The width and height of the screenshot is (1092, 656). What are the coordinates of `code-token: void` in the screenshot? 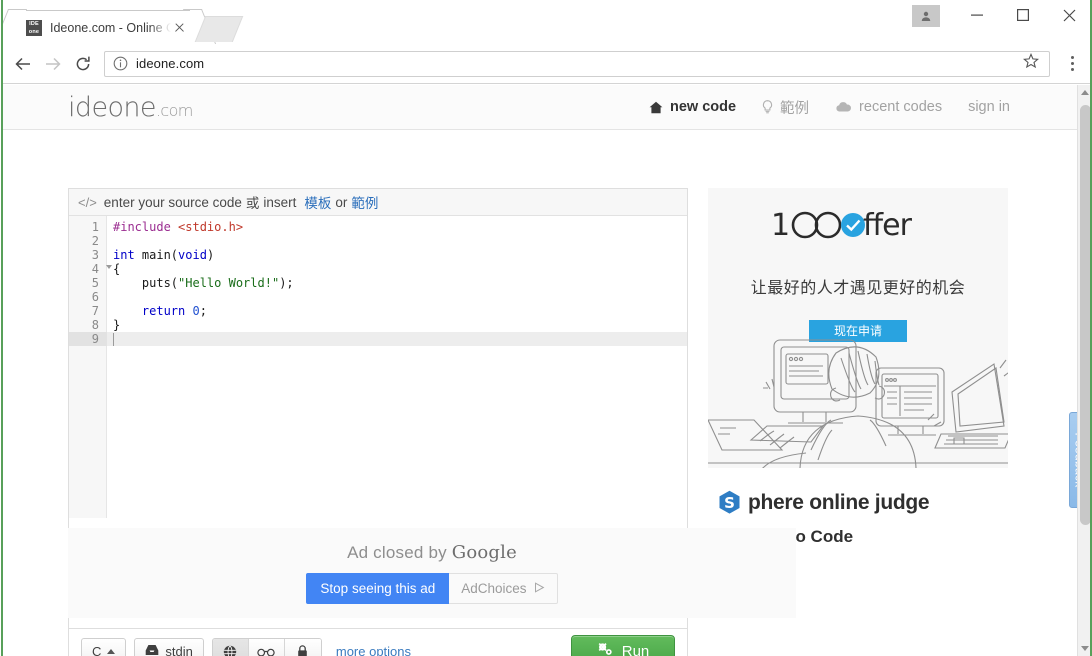 It's located at (192, 255).